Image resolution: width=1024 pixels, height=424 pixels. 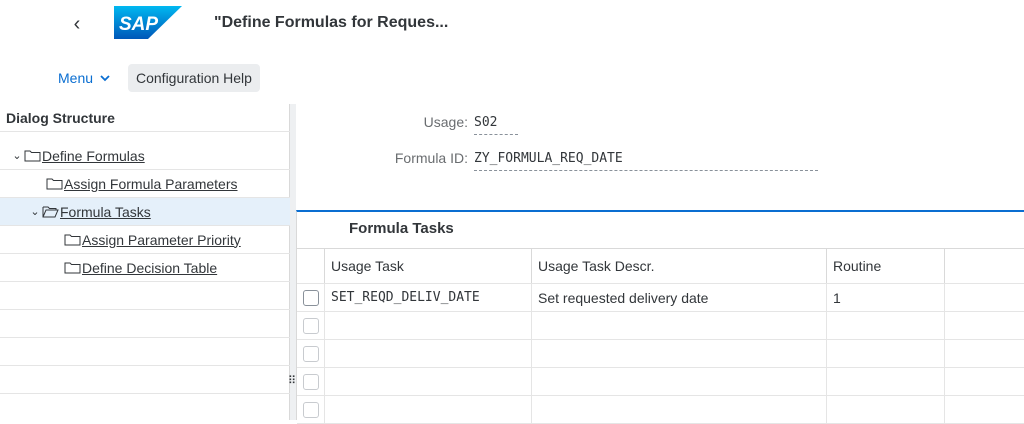 I want to click on formula-id-label: Formula ID:, so click(x=431, y=158).